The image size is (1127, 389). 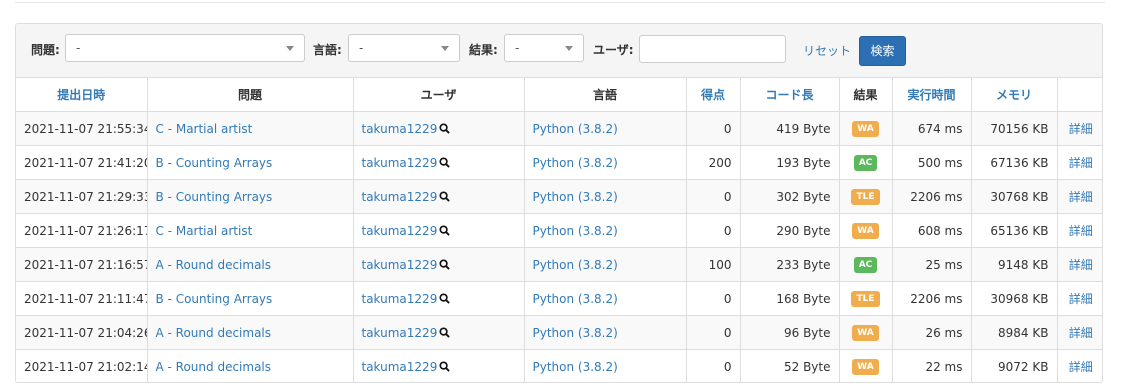 What do you see at coordinates (790, 162) in the screenshot?
I see `code-size: 193 Byte` at bounding box center [790, 162].